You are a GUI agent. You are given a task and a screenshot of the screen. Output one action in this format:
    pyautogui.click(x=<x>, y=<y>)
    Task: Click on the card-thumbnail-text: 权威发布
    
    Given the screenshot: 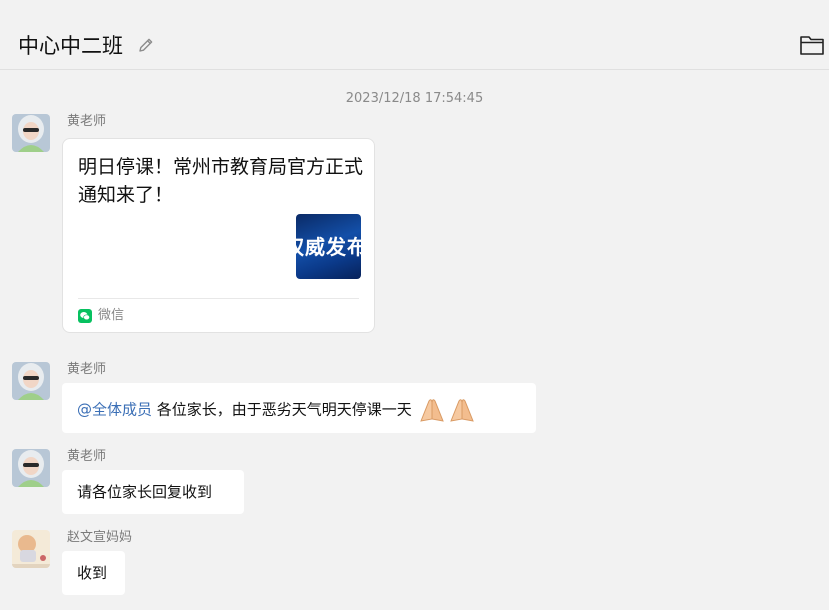 What is the action you would take?
    pyautogui.click(x=328, y=247)
    